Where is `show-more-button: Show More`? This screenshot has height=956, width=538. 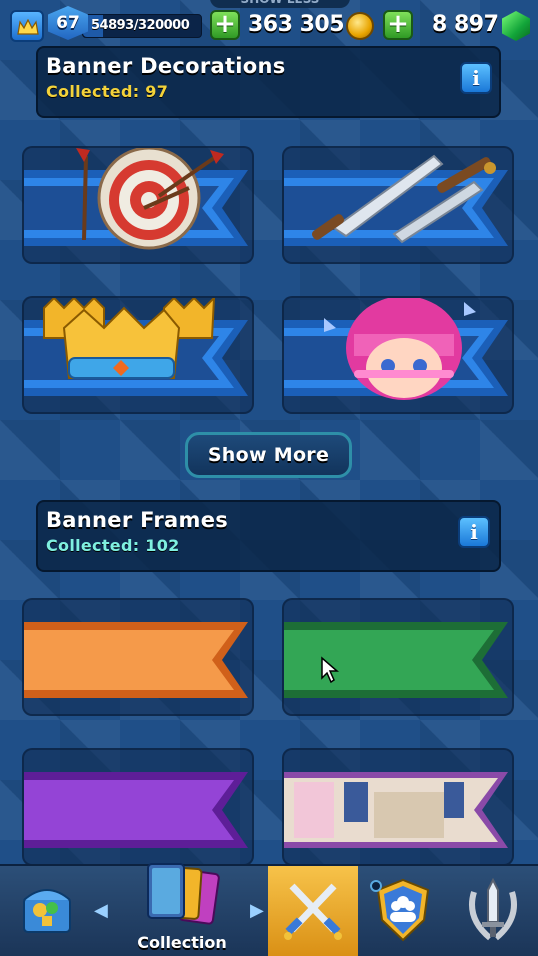
show-more-button: Show More is located at coordinates (268, 455).